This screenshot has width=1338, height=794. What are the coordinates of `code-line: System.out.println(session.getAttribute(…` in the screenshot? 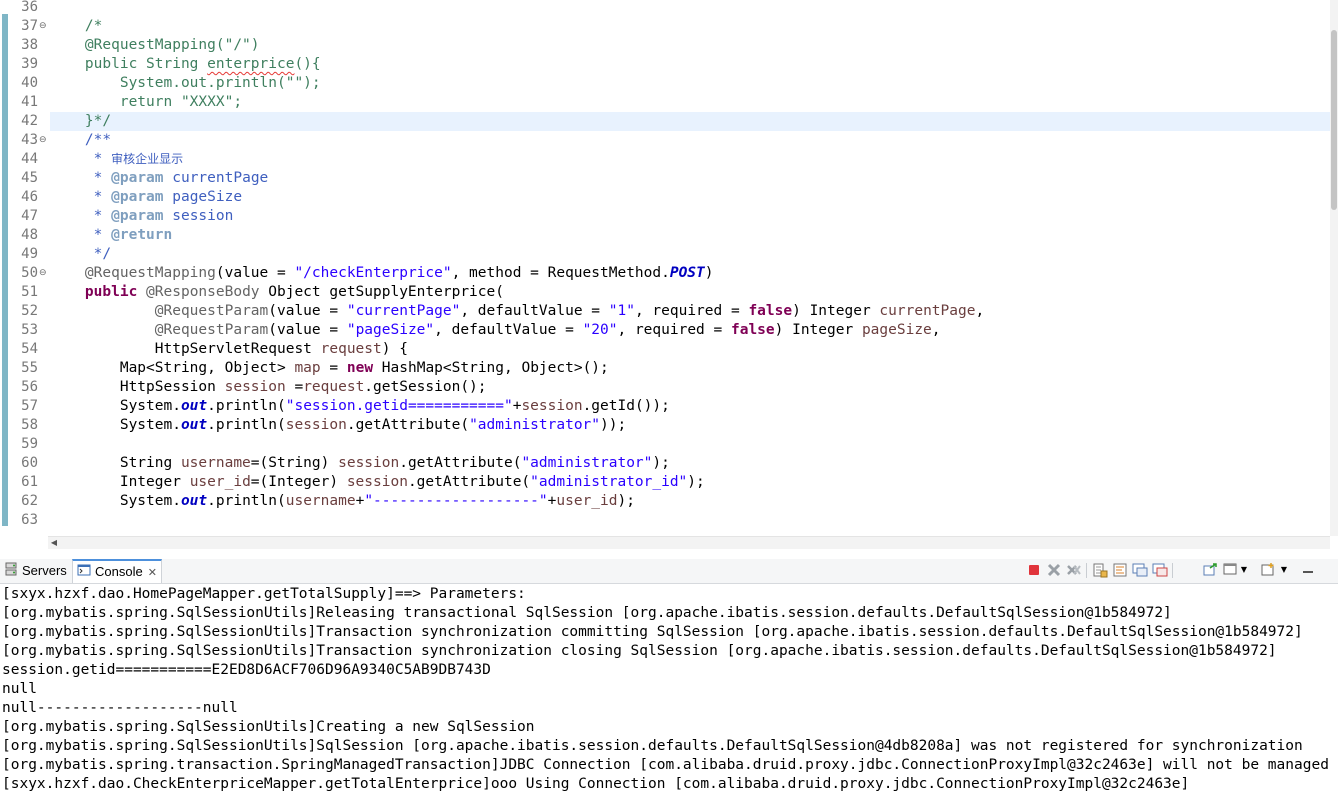 It's located at (373, 425).